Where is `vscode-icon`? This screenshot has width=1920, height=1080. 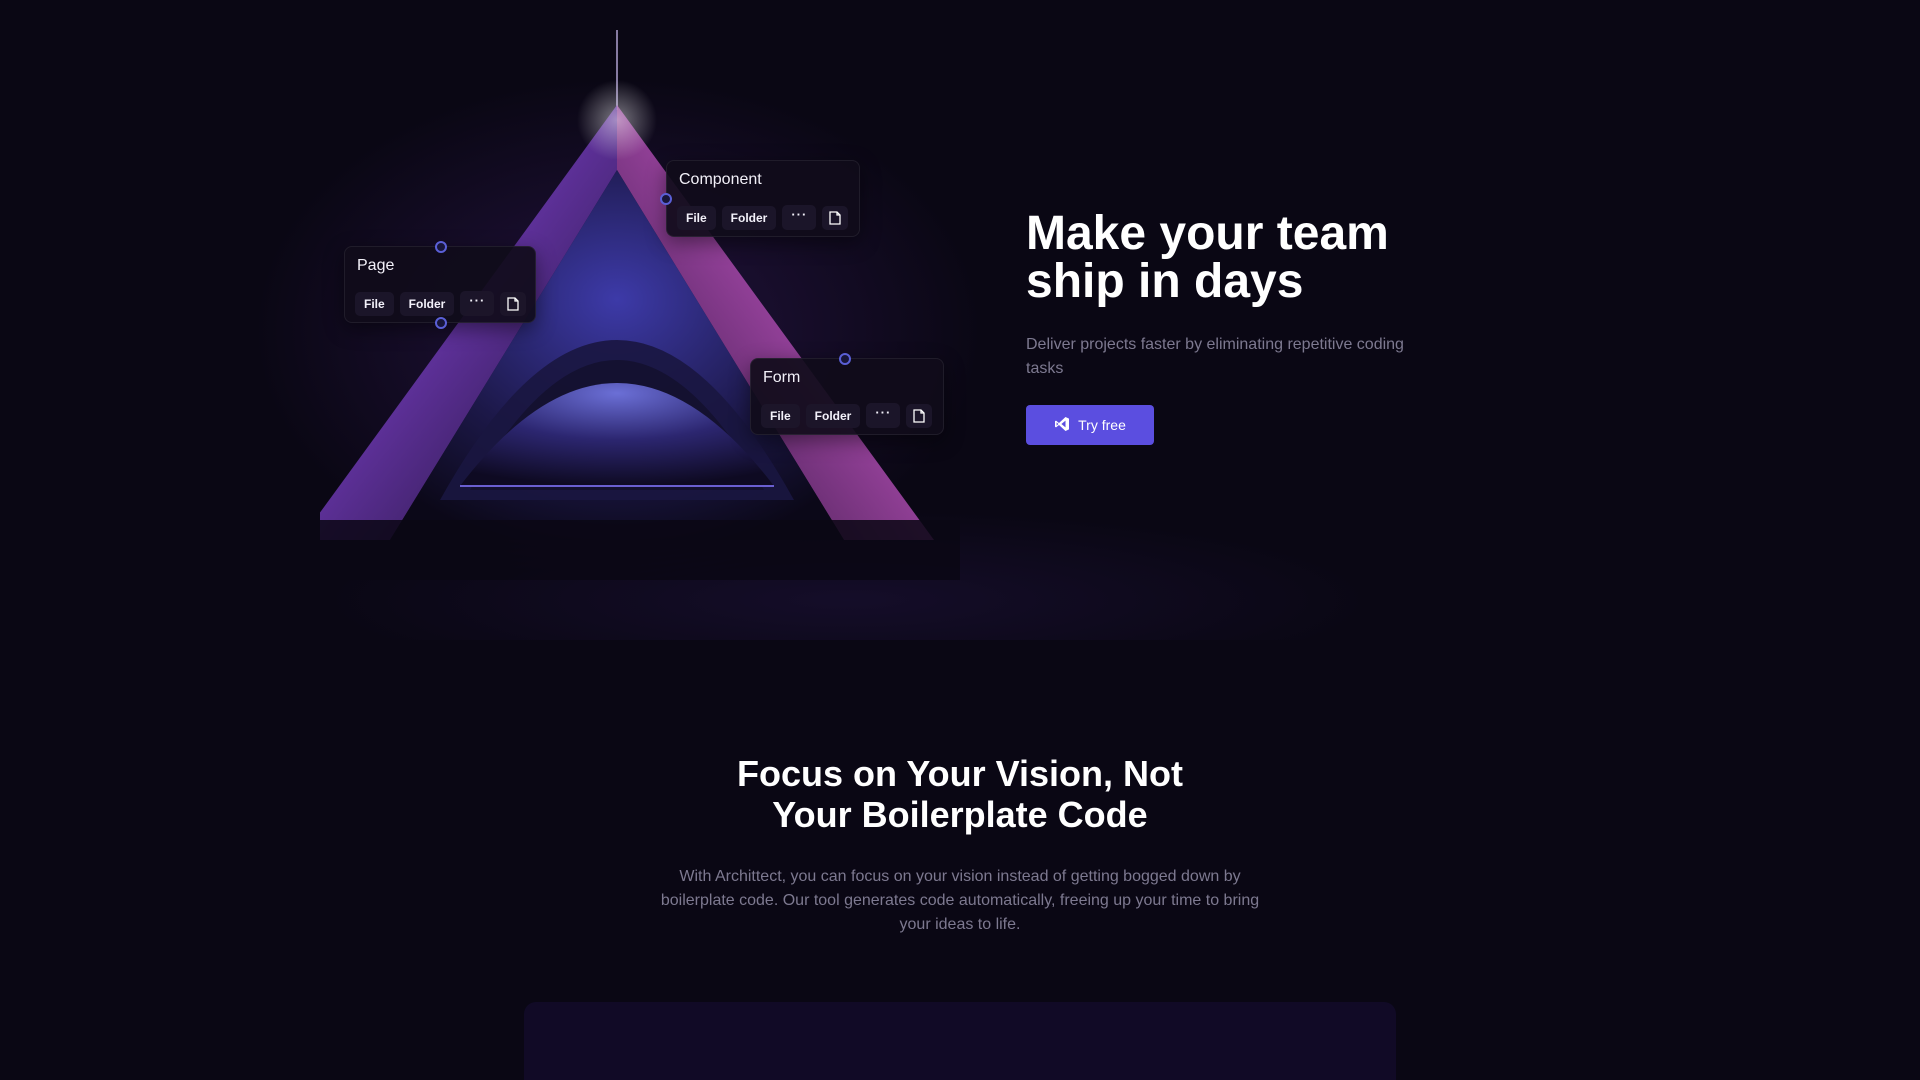
vscode-icon is located at coordinates (1062, 425).